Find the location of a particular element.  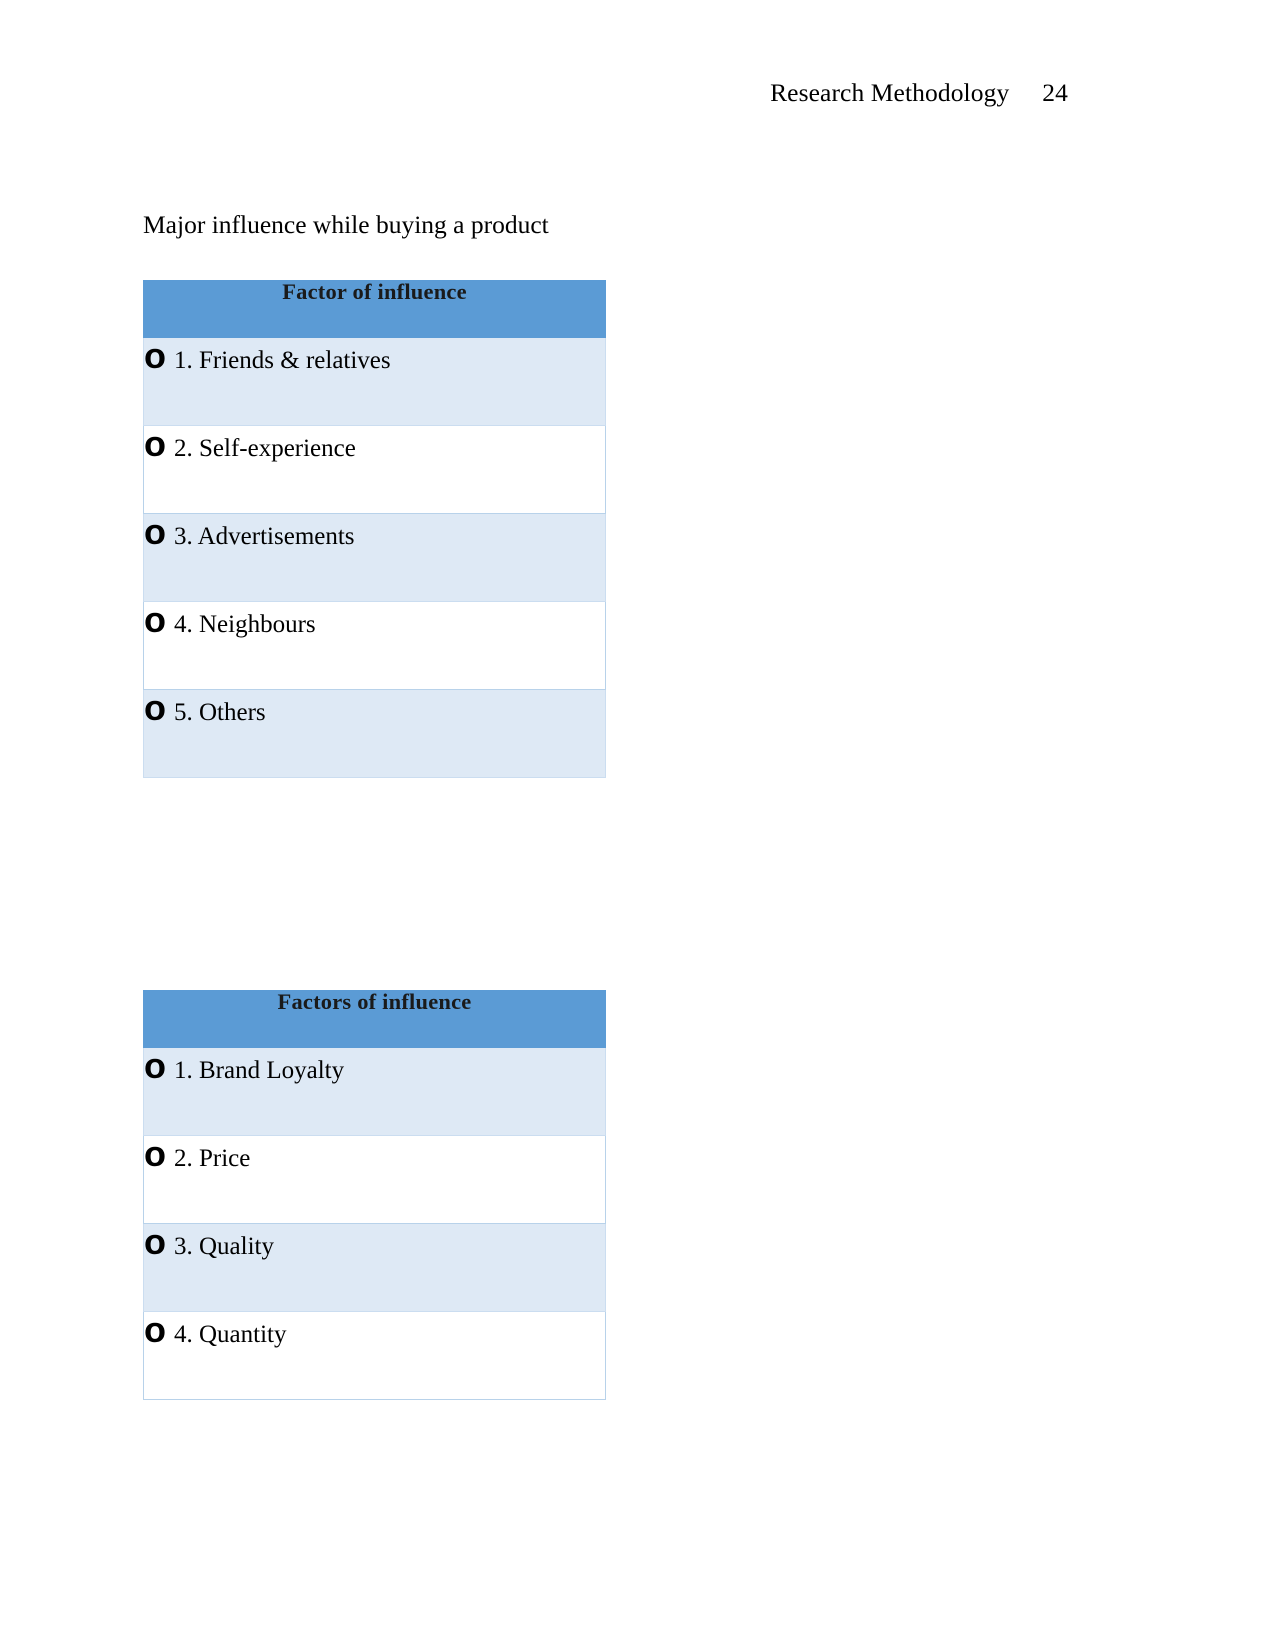

option-cell: o 2. Self-experience is located at coordinates (374, 468).